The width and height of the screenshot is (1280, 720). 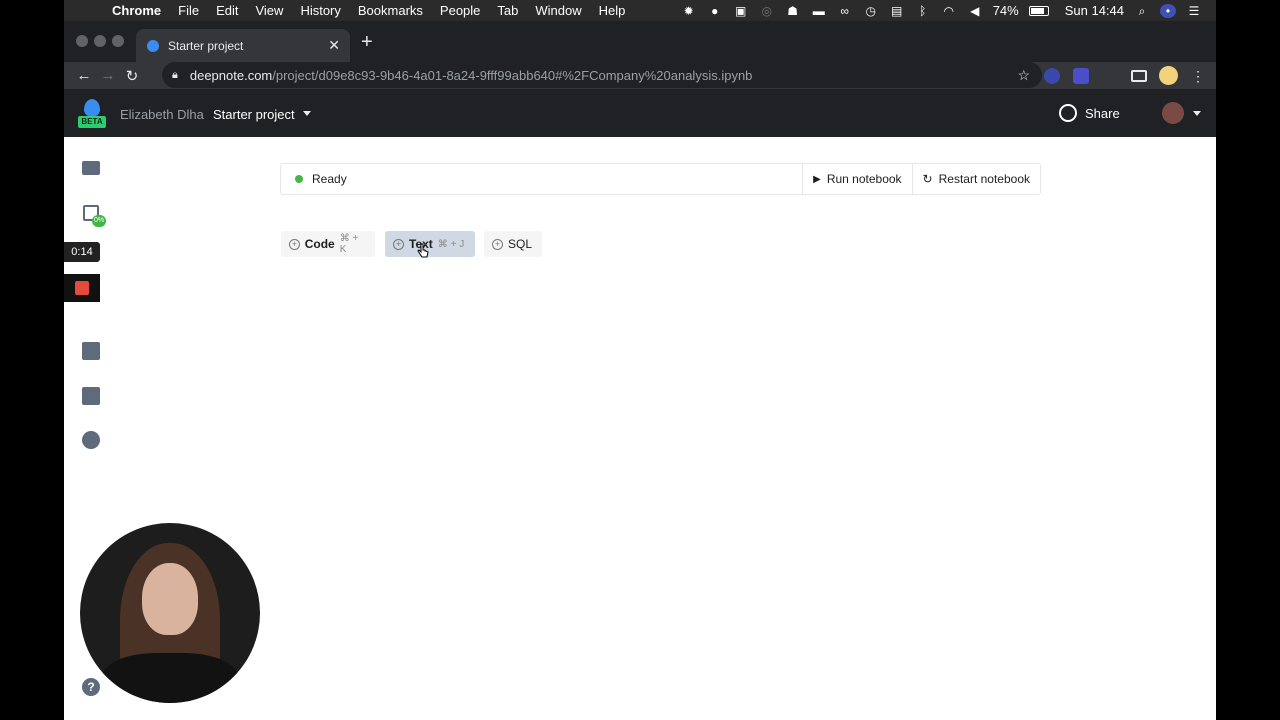 What do you see at coordinates (923, 11) in the screenshot?
I see `bluetooth-icon: ᛒ` at bounding box center [923, 11].